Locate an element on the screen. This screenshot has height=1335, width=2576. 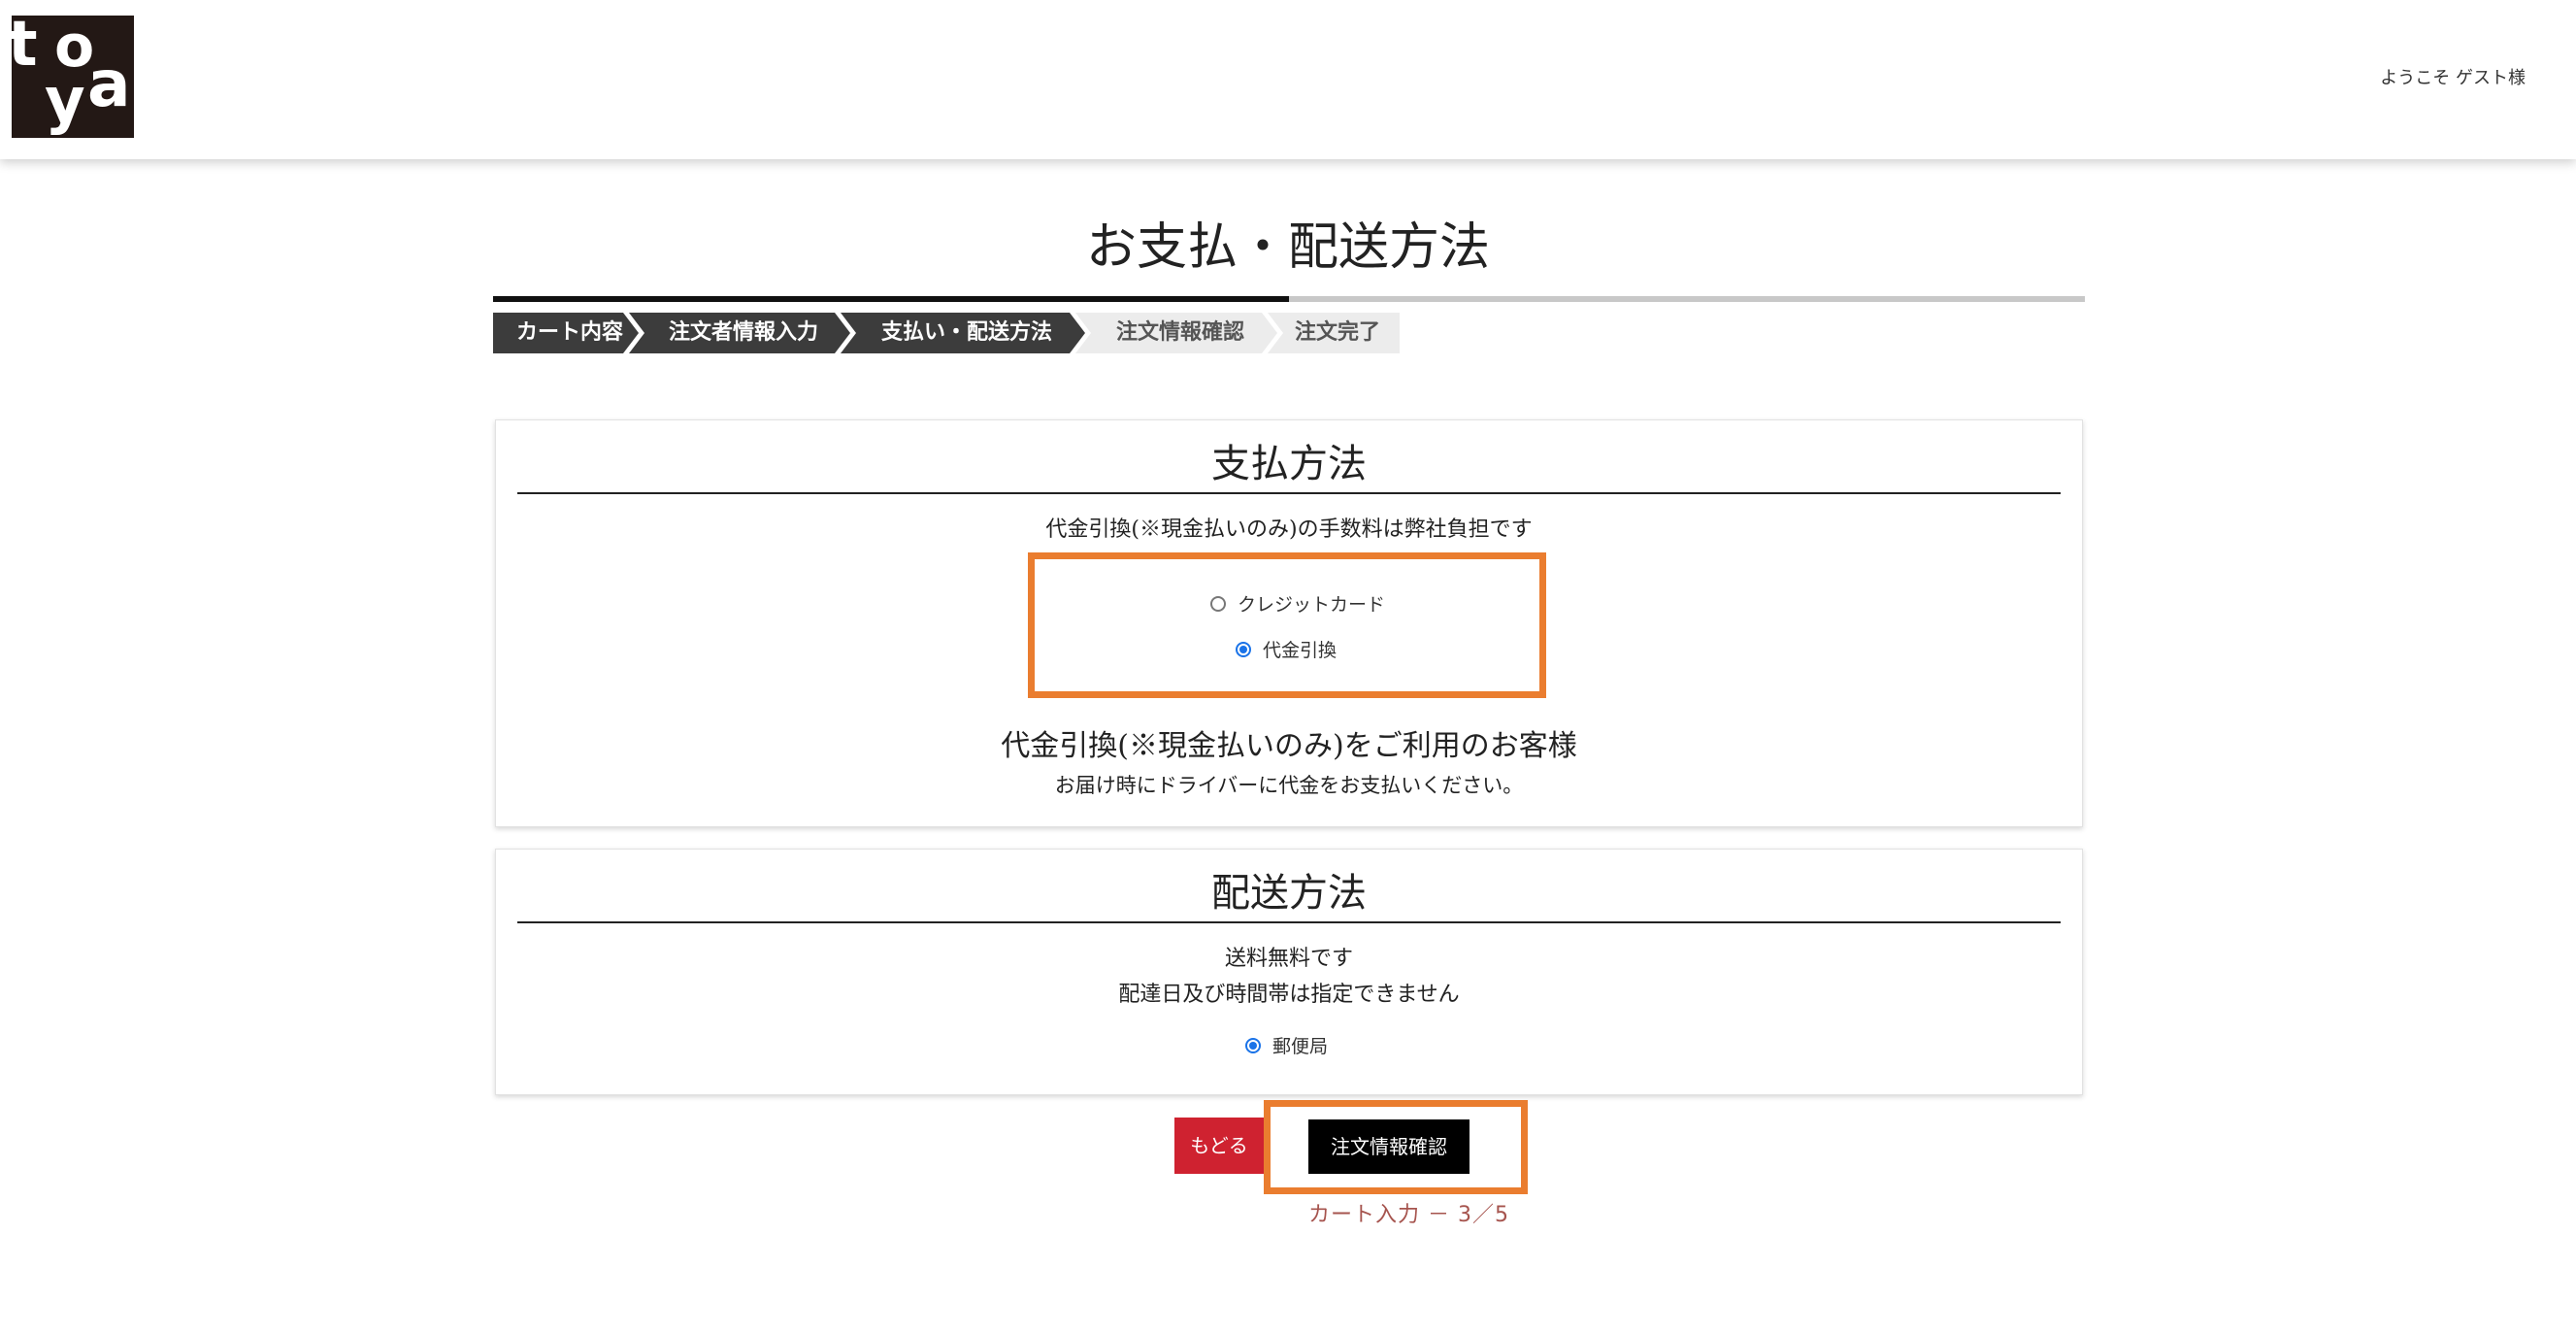
step-order-confirm: 注文情報確認 is located at coordinates (1176, 333).